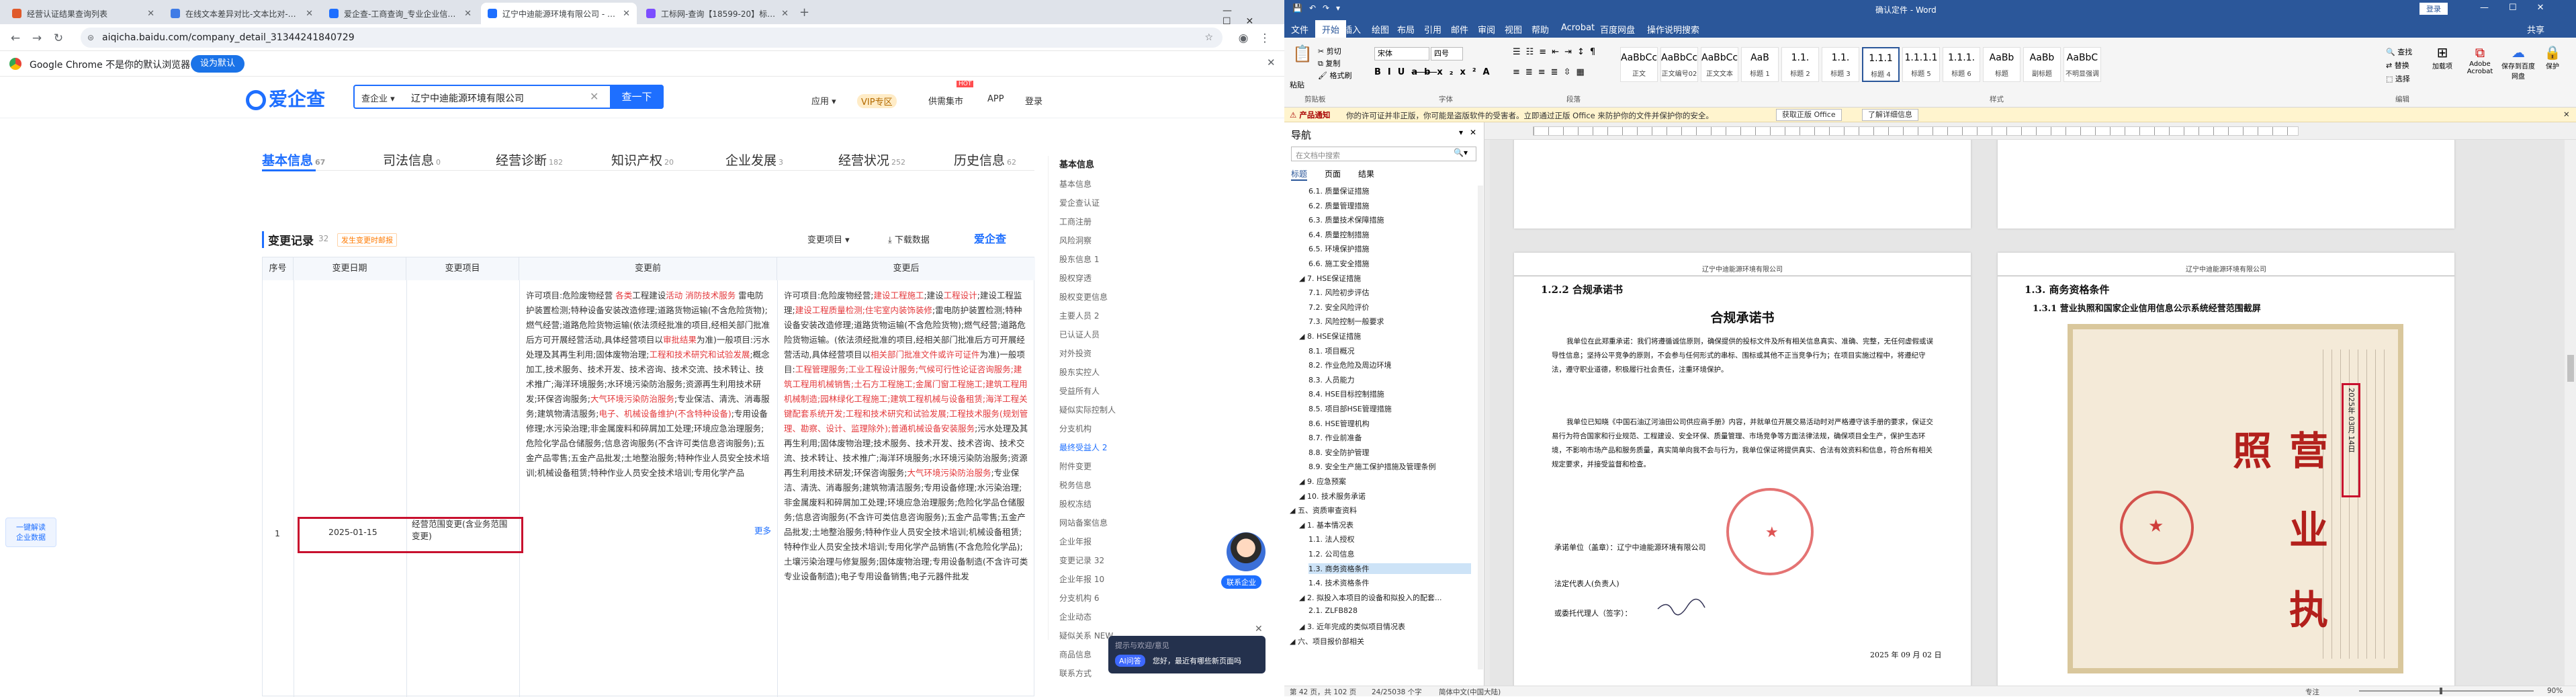 This screenshot has width=2576, height=697. Describe the element at coordinates (1390, 307) in the screenshot. I see `nav-heading-item: 7.2. 安全风险评价` at that location.